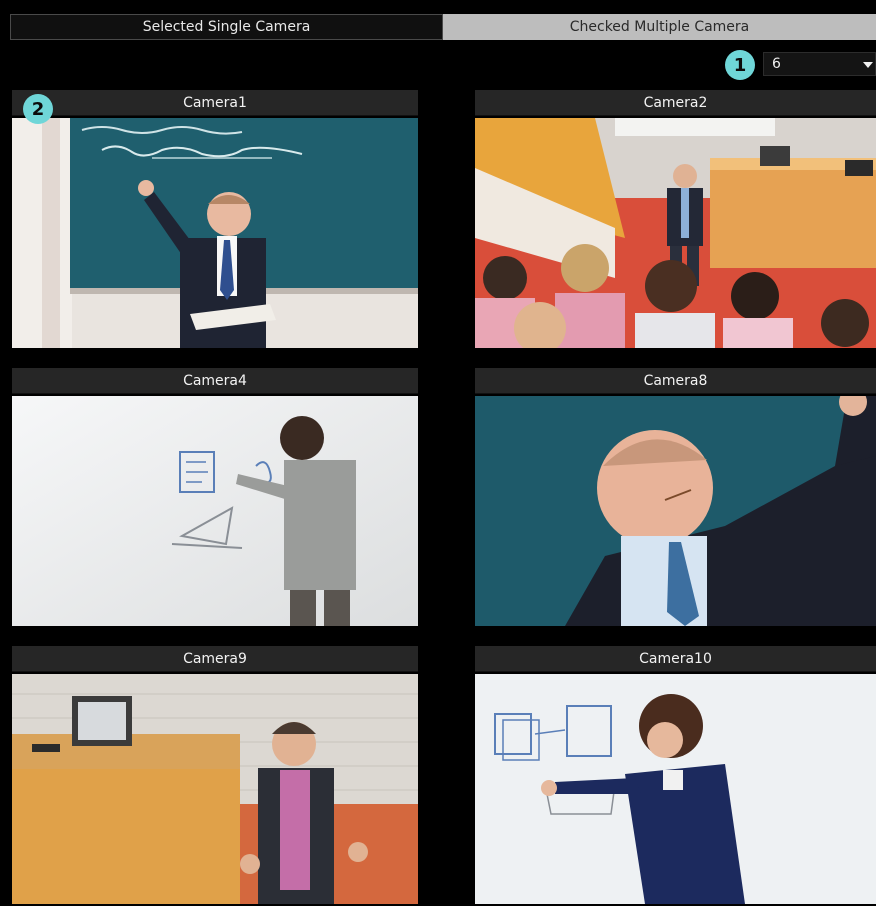  I want to click on camera-tile-2: Camera2, so click(675, 219).